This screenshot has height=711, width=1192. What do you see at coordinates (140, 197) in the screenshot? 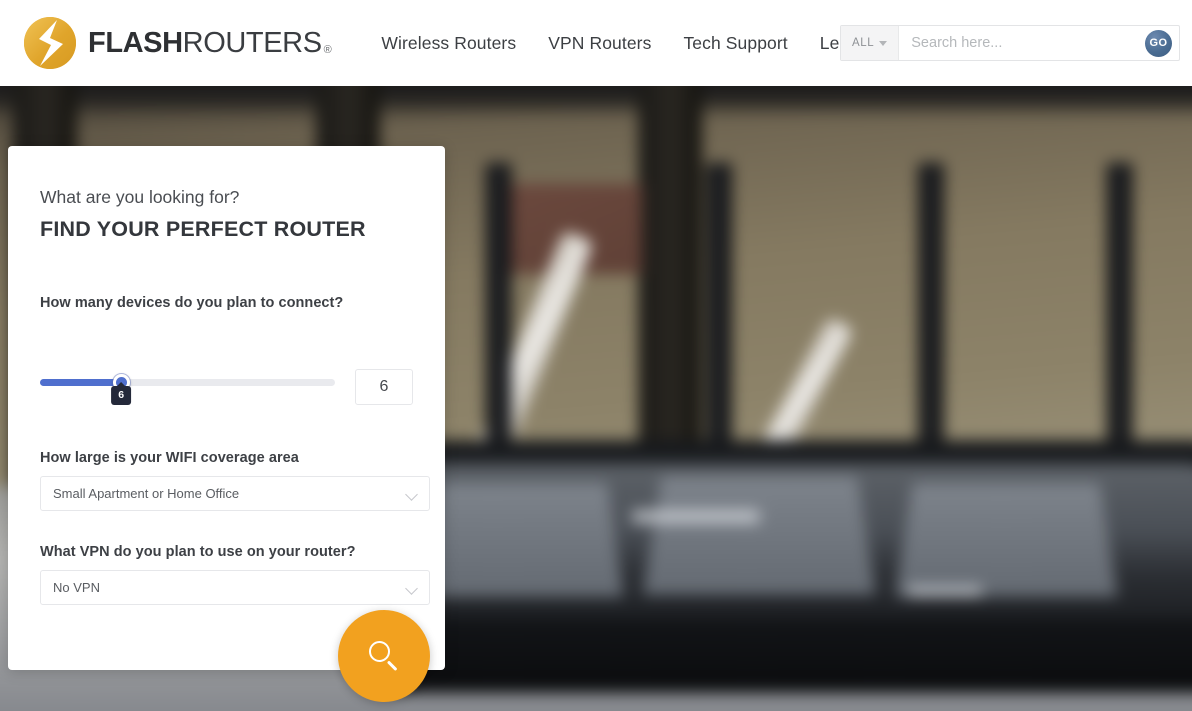
I see `finder-eyebrow: What are you looking for?` at bounding box center [140, 197].